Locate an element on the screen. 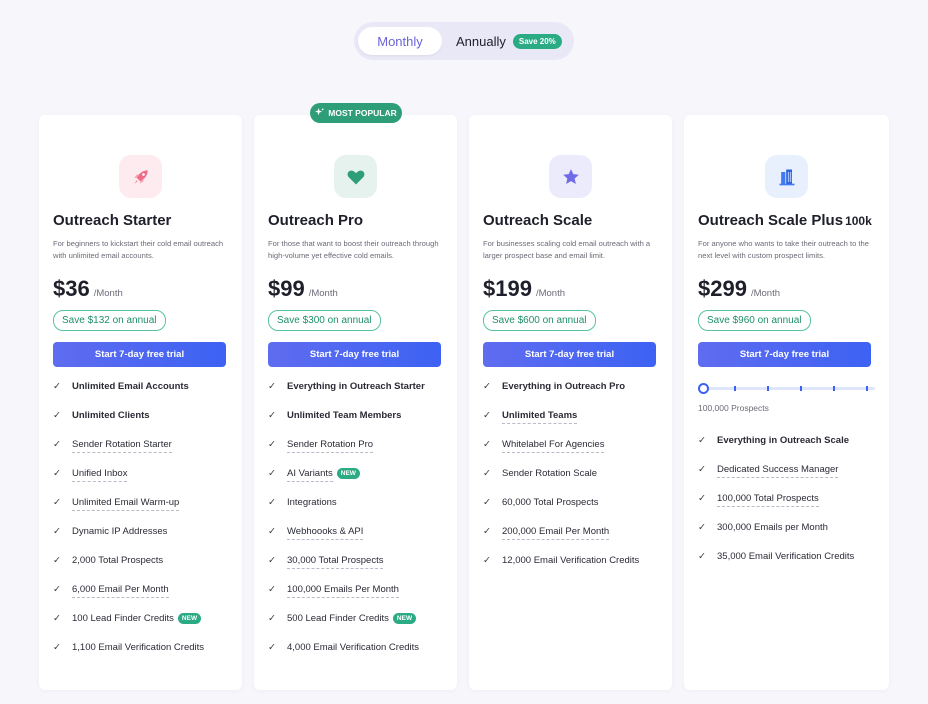 The image size is (928, 704). feature-label: 500 Lead Finder Credits is located at coordinates (338, 618).